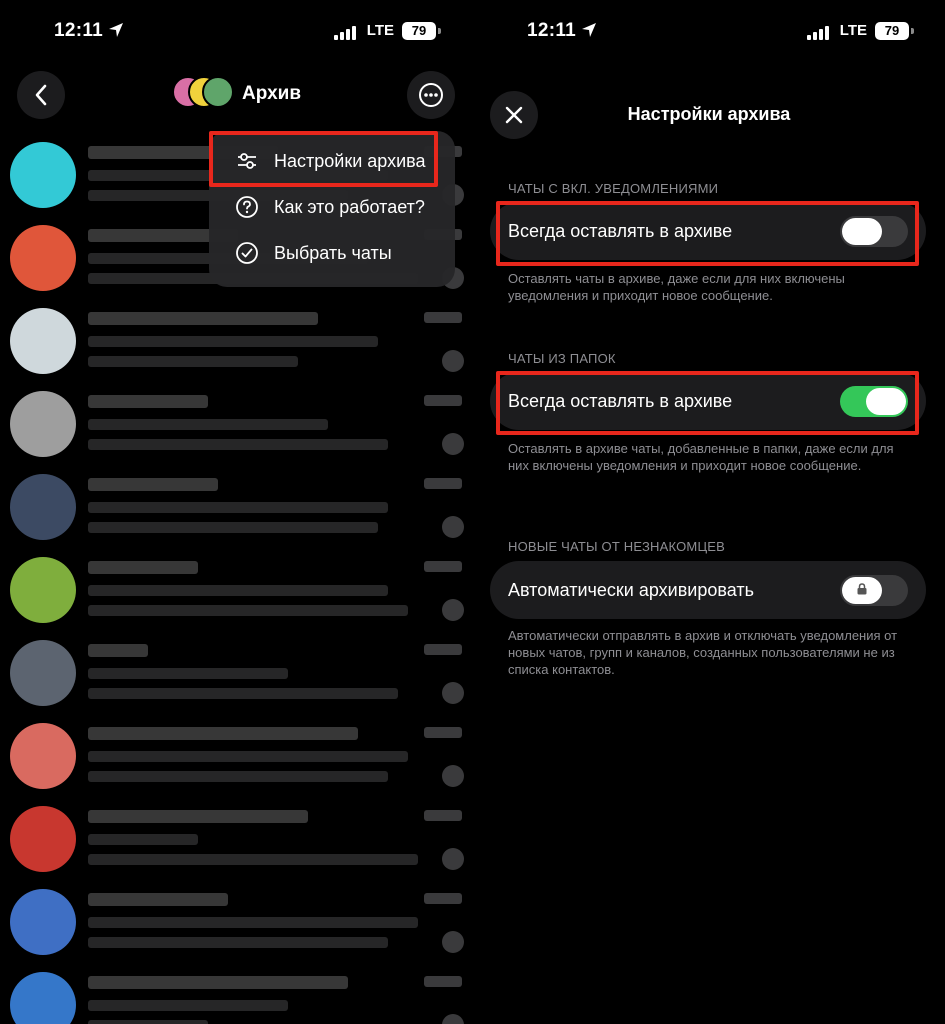 Image resolution: width=945 pixels, height=1024 pixels. What do you see at coordinates (862, 589) in the screenshot?
I see `lock-icon` at bounding box center [862, 589].